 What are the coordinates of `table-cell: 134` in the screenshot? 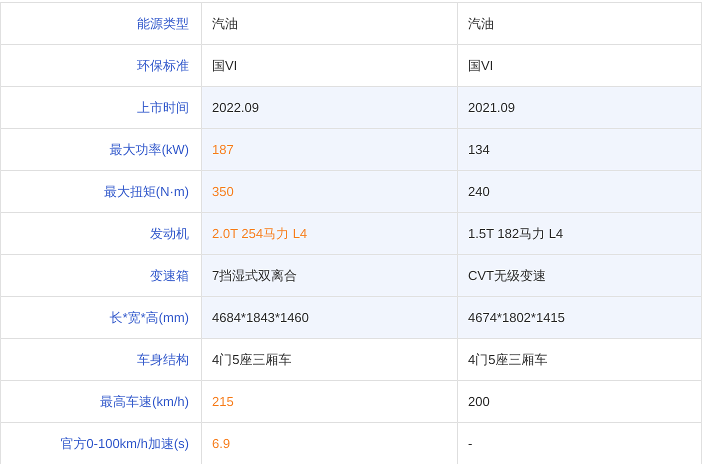 It's located at (580, 150).